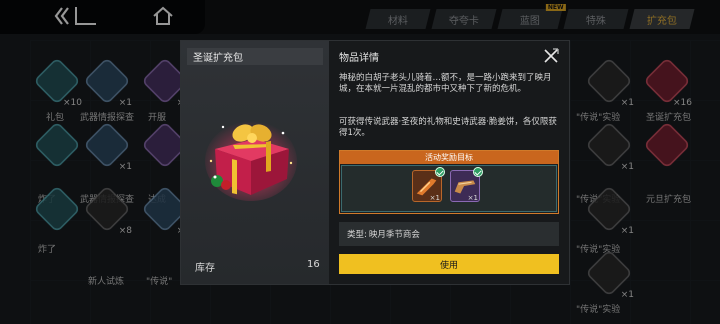 This screenshot has height=324, width=720. What do you see at coordinates (448, 127) in the screenshot?
I see `item-obtain-info: 可获得传说武器·圣夜的礼物和史诗武器·脆姜饼，各仅限获得1次。` at bounding box center [448, 127].